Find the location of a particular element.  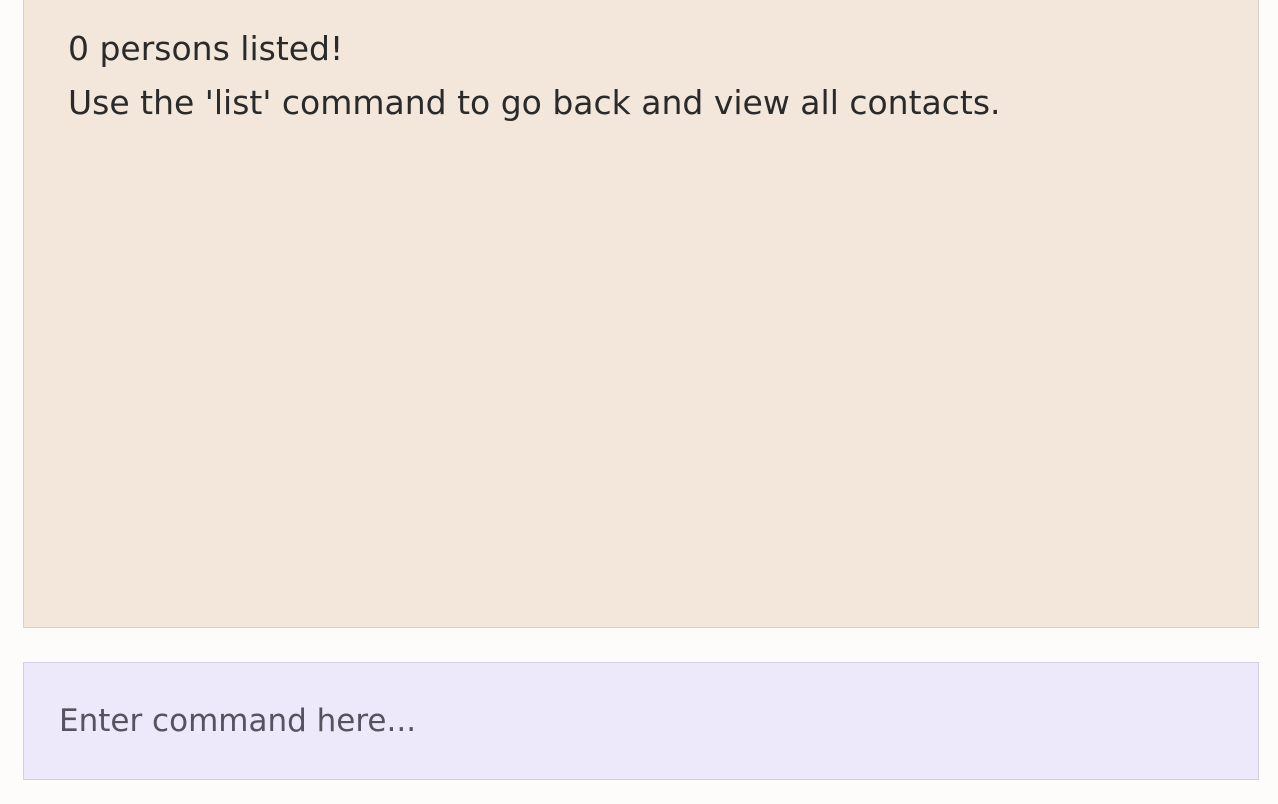

result-message-line: 0 persons listed! is located at coordinates (206, 48).